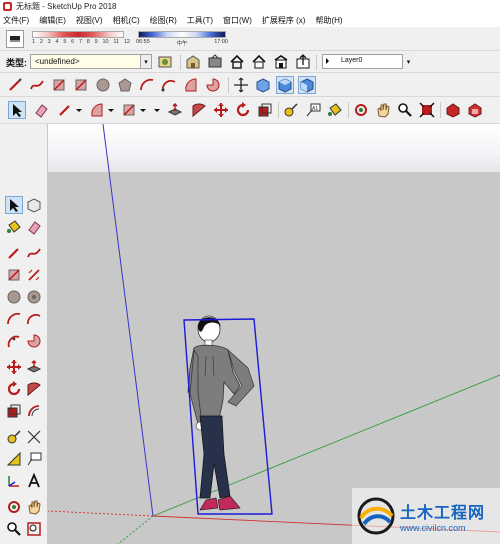  Describe the element at coordinates (65, 110) in the screenshot. I see `line-tool-dropdown` at that location.